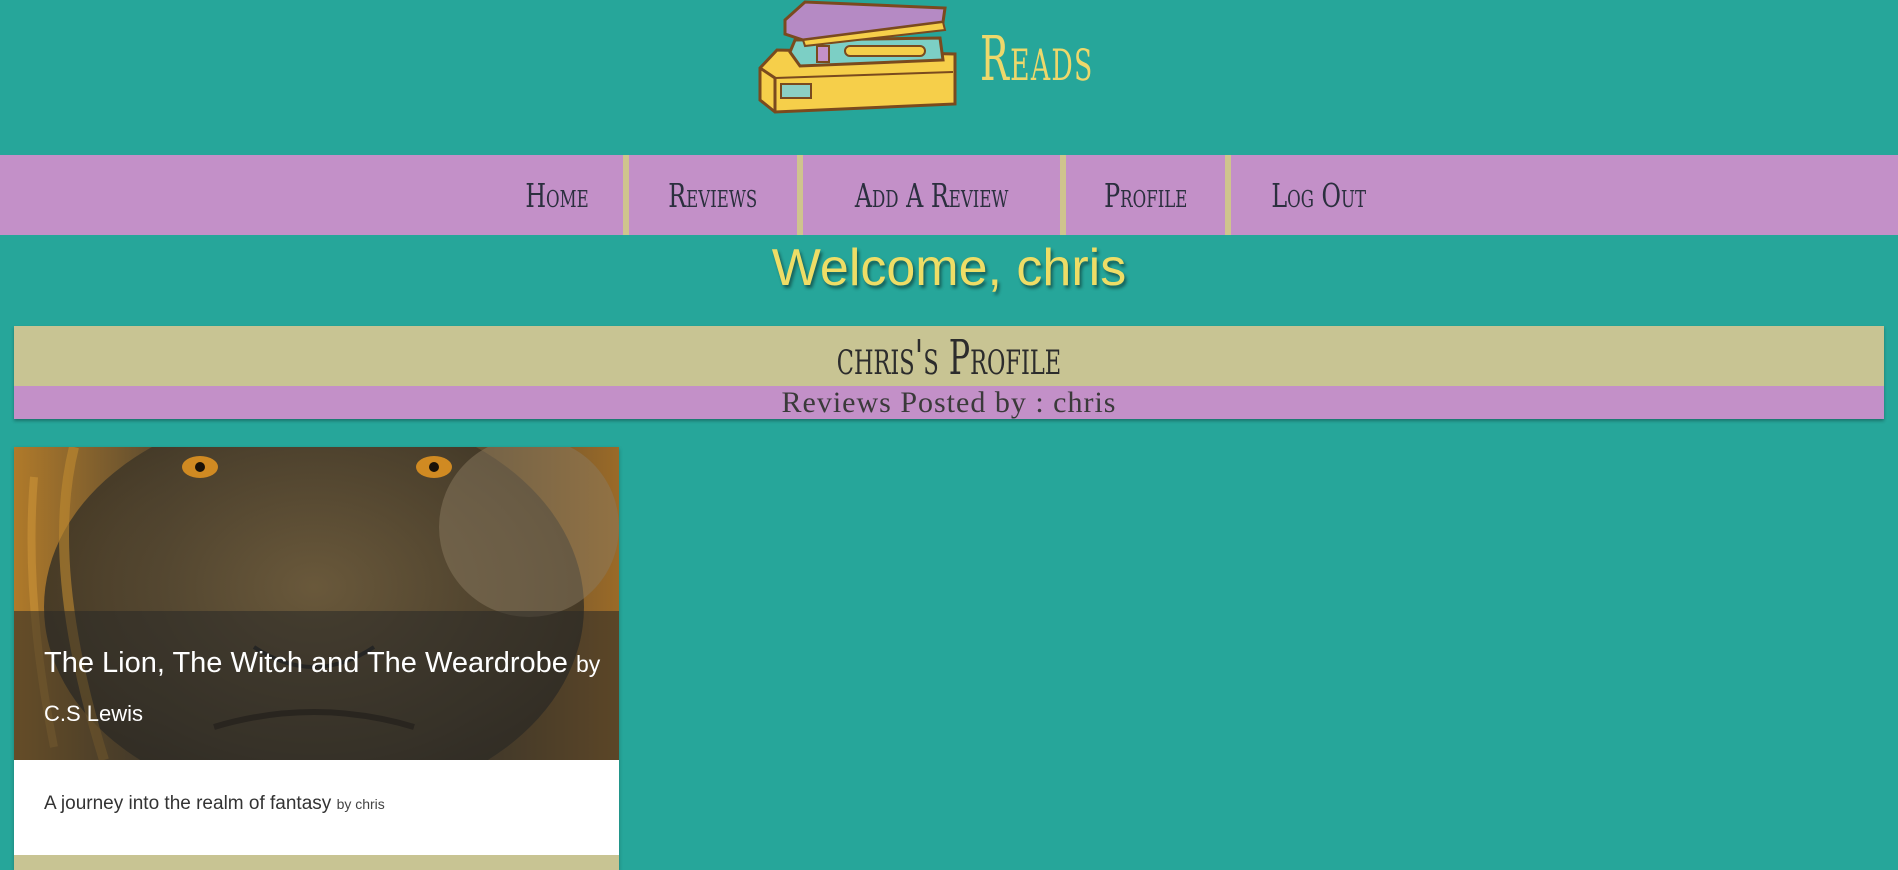 This screenshot has width=1898, height=870. Describe the element at coordinates (360, 804) in the screenshot. I see `review-posted-by: by chris` at that location.